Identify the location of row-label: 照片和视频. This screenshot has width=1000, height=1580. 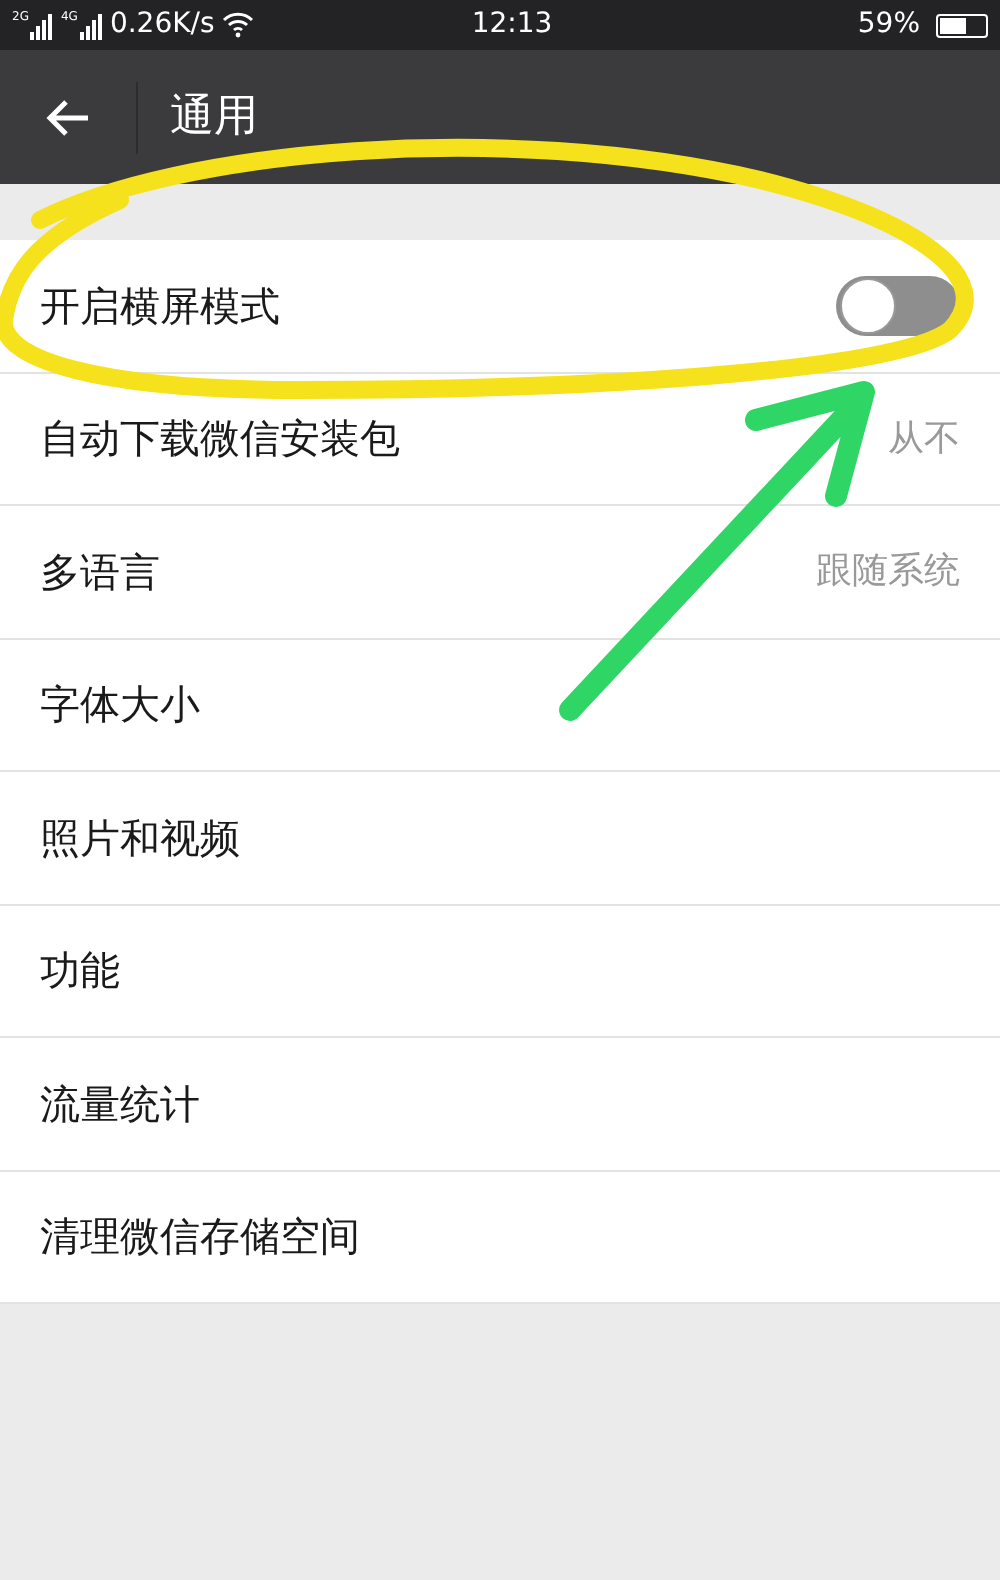
(140, 838).